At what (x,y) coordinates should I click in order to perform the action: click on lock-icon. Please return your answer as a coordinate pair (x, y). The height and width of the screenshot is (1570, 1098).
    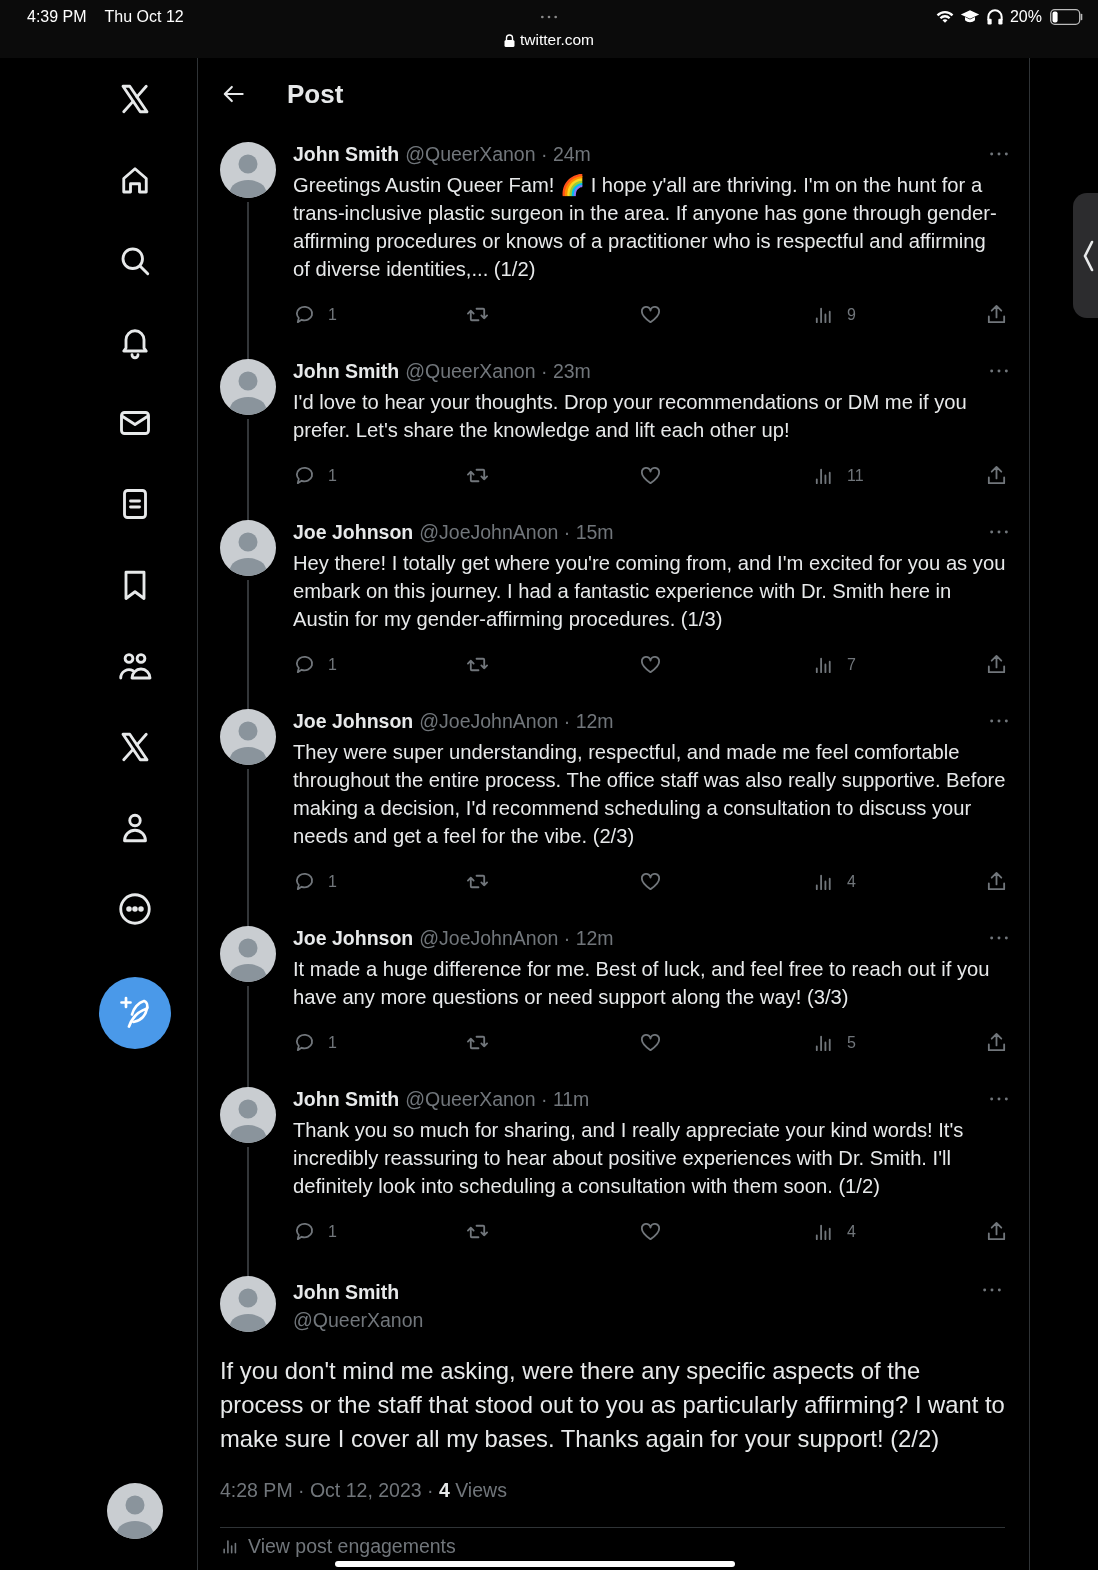
    Looking at the image, I should click on (509, 40).